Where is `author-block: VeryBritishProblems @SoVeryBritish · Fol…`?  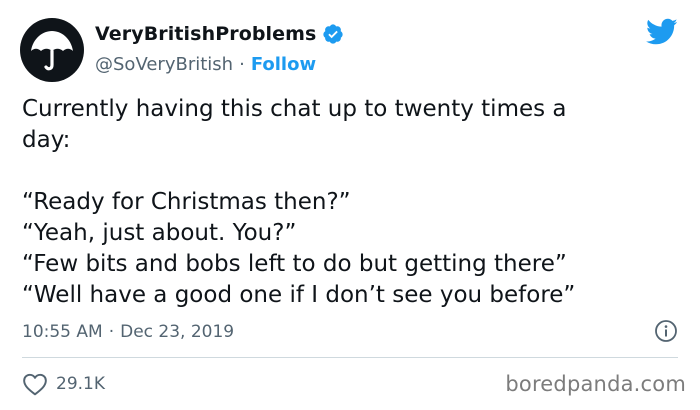 author-block: VeryBritishProblems @SoVeryBritish · Fol… is located at coordinates (219, 49).